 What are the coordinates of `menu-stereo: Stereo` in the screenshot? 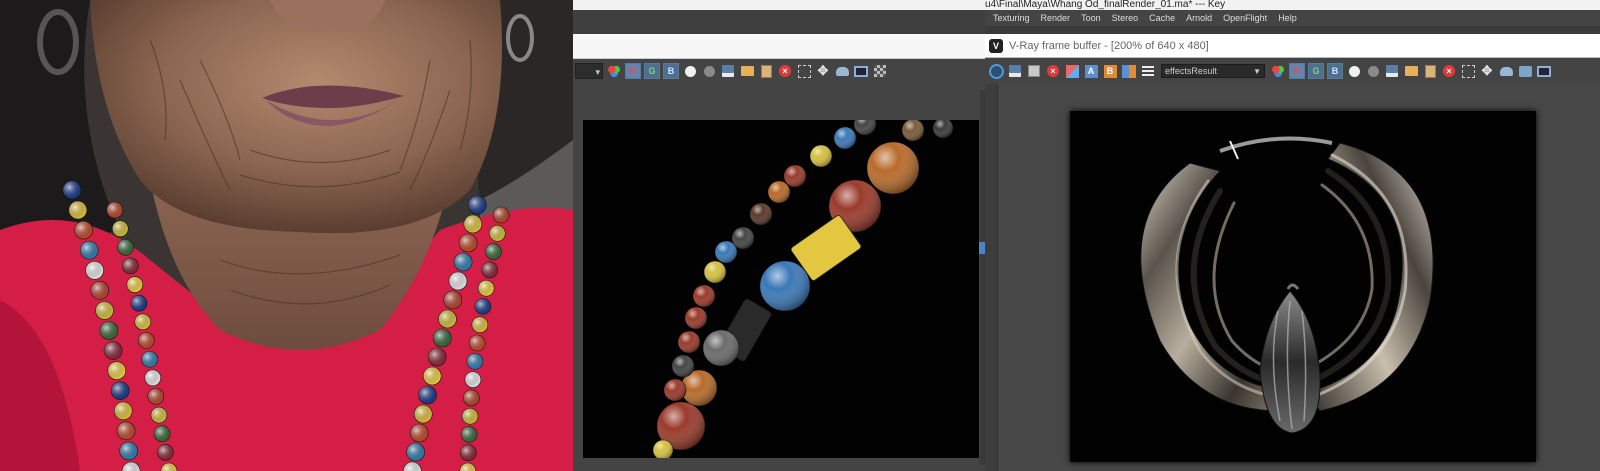 It's located at (1125, 18).